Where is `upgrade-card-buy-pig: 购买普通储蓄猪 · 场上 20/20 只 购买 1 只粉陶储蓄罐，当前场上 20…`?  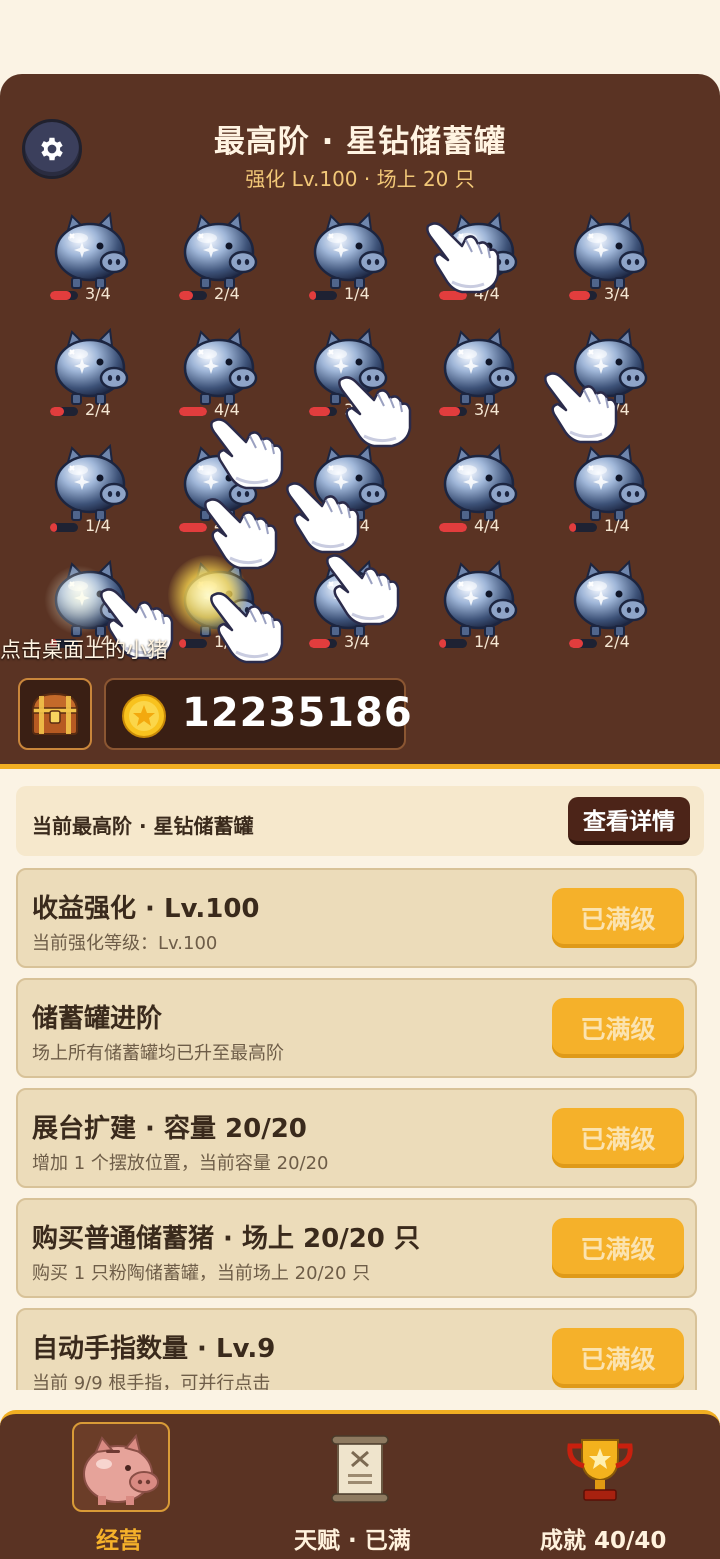
upgrade-card-buy-pig: 购买普通储蓄猪 · 场上 20/20 只 购买 1 只粉陶储蓄罐，当前场上 20… is located at coordinates (356, 1248).